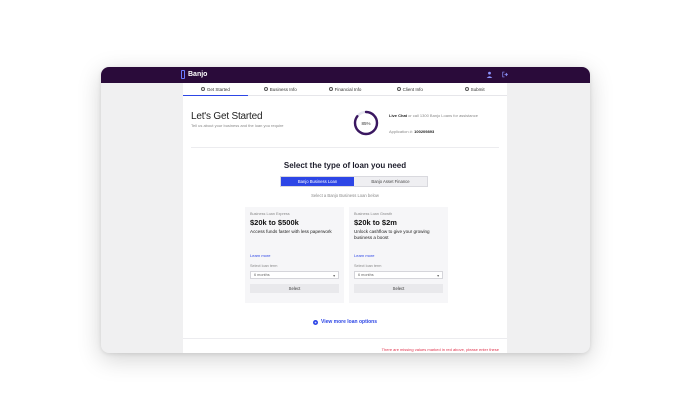 This screenshot has height=420, width=690. What do you see at coordinates (315, 322) in the screenshot?
I see `plus-circle-icon: +` at bounding box center [315, 322].